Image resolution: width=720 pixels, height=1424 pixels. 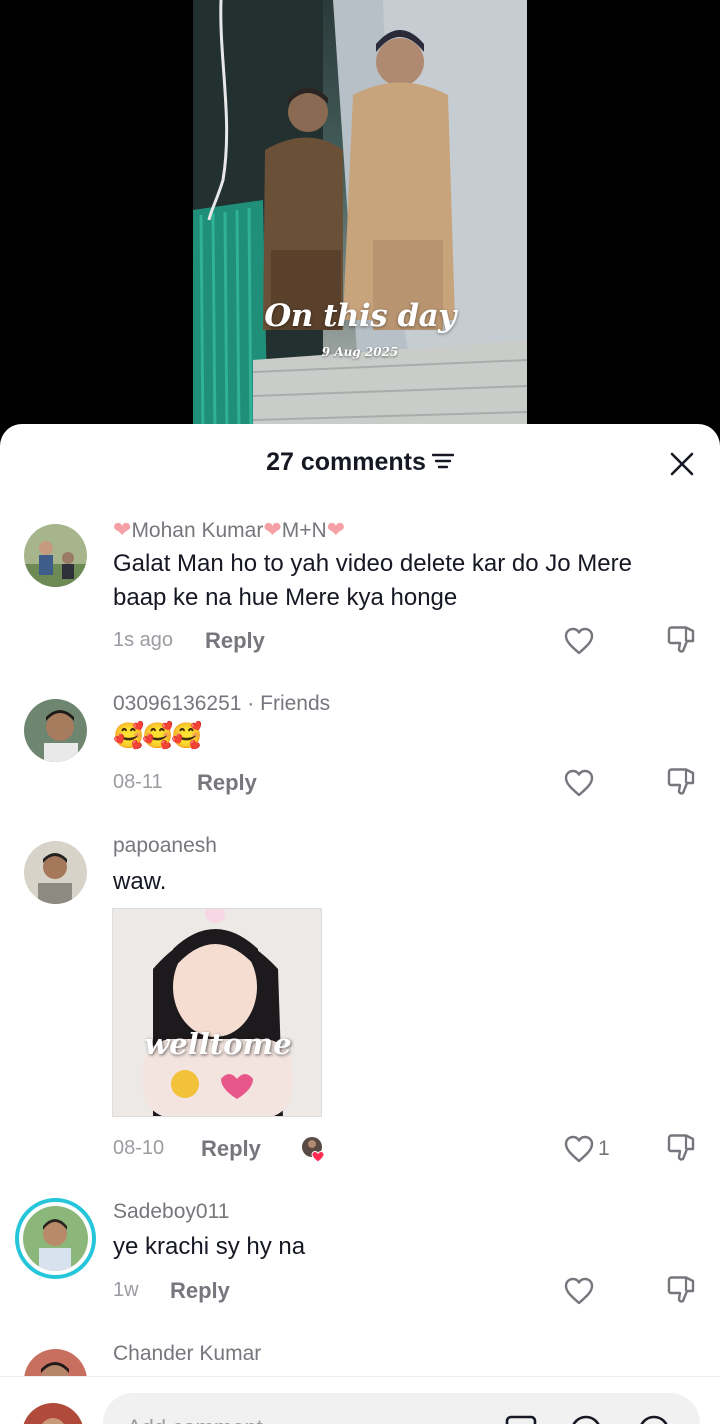 What do you see at coordinates (139, 1148) in the screenshot?
I see `comment-timestamp: 08-10` at bounding box center [139, 1148].